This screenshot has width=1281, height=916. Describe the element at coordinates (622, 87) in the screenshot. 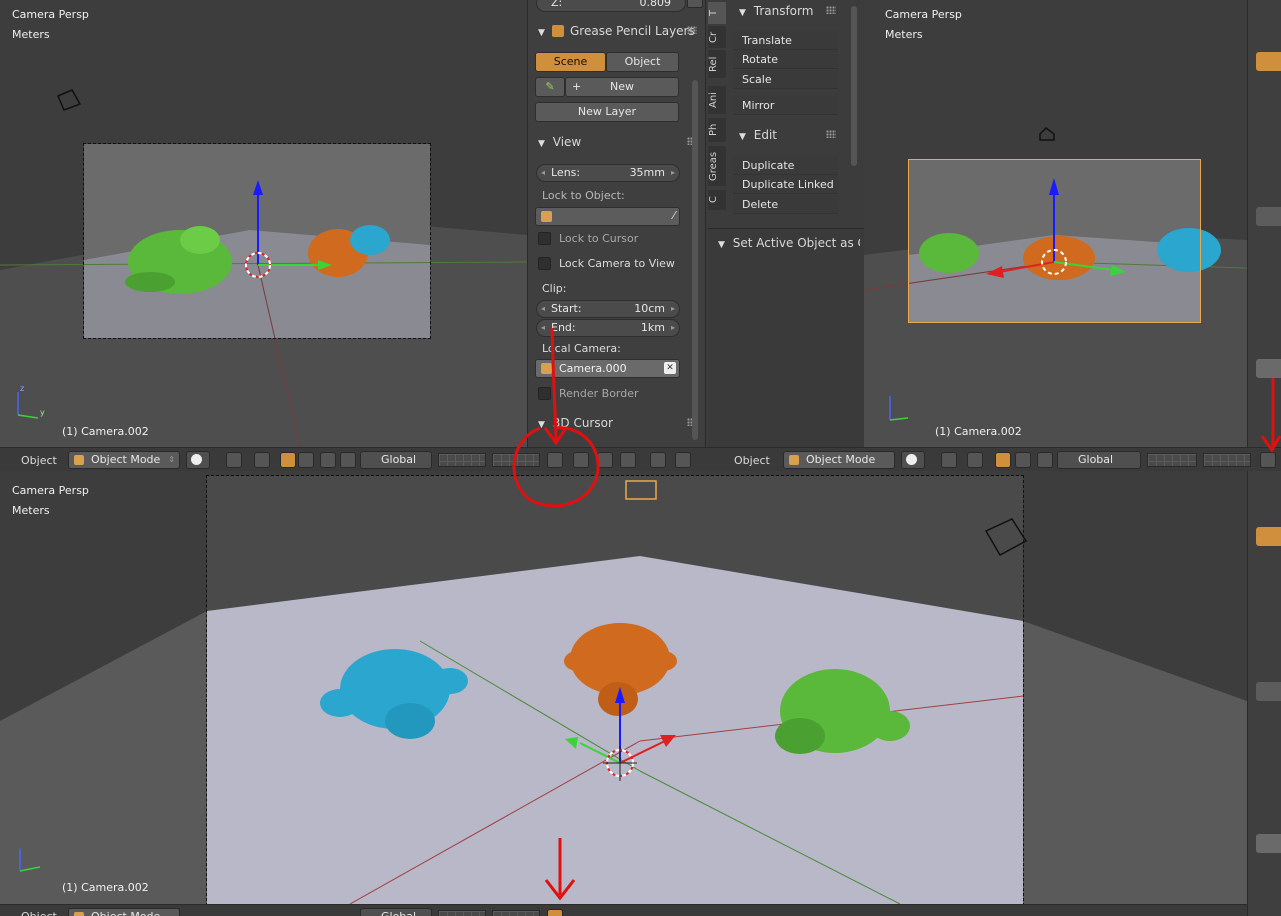

I see `new-grease-pencil-button: + New` at that location.